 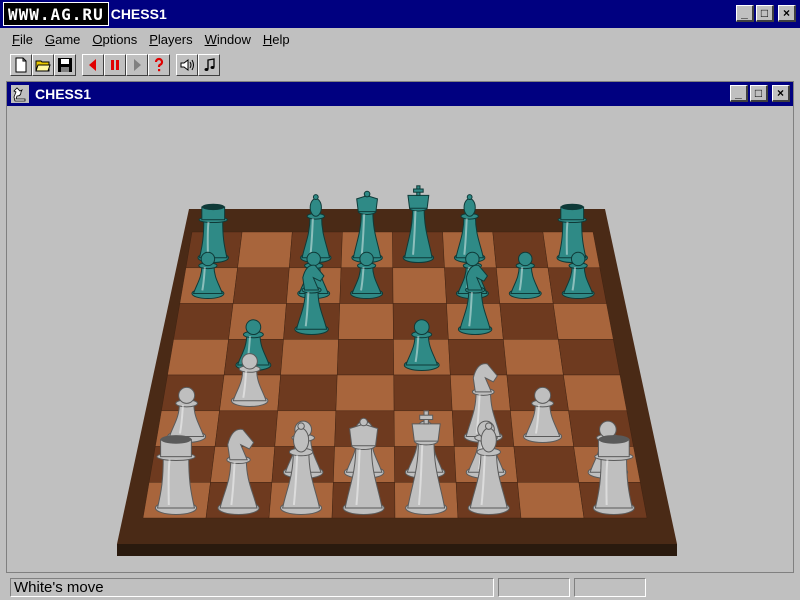 I want to click on help-question-icon, so click(x=159, y=64).